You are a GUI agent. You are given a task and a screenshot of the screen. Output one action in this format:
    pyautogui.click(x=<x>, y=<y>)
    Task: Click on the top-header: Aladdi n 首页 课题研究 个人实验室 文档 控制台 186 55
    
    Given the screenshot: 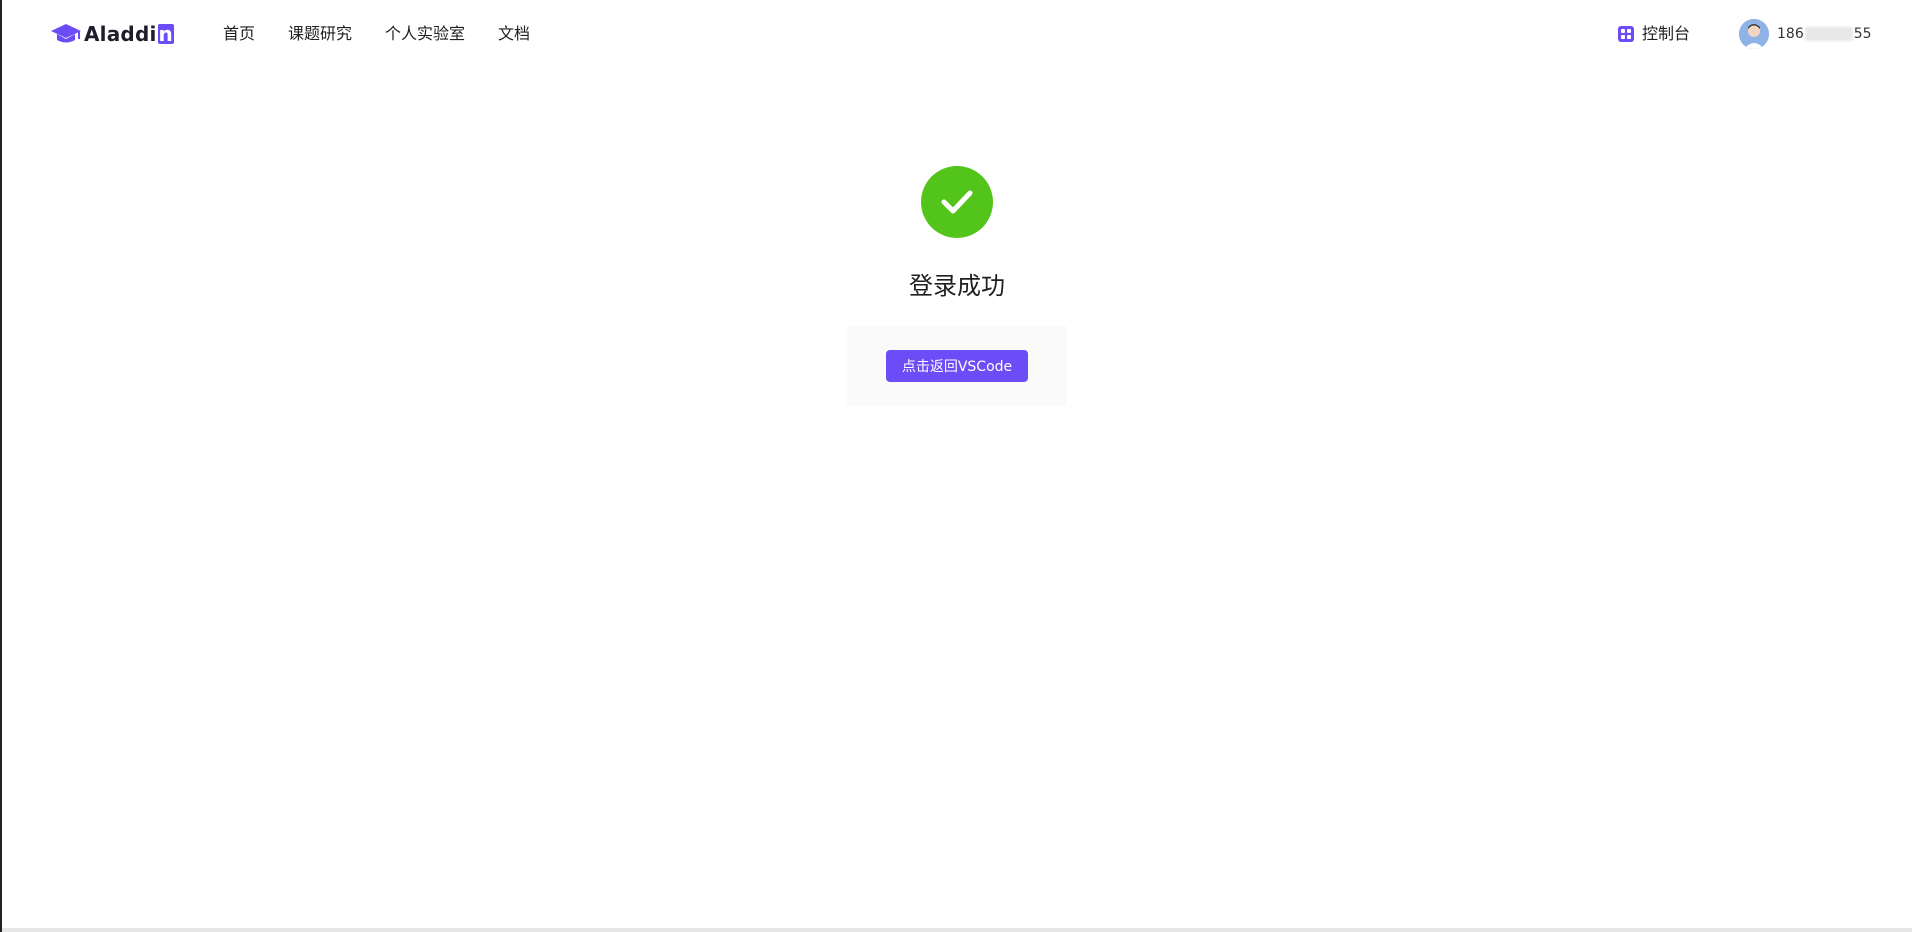 What is the action you would take?
    pyautogui.click(x=957, y=34)
    